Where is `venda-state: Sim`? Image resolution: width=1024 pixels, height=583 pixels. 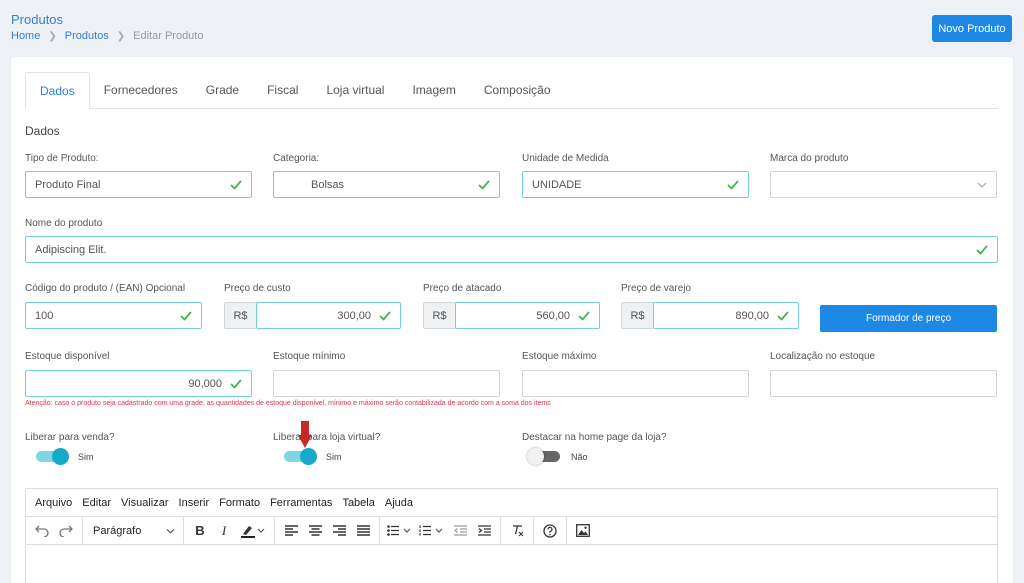
venda-state: Sim is located at coordinates (86, 456).